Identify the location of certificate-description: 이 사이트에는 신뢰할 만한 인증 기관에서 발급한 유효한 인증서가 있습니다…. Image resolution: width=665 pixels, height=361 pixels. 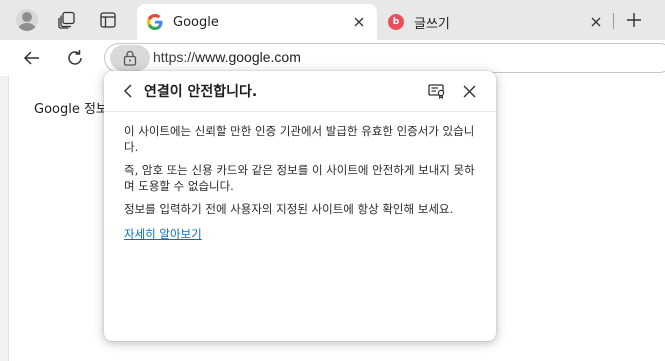
(299, 139).